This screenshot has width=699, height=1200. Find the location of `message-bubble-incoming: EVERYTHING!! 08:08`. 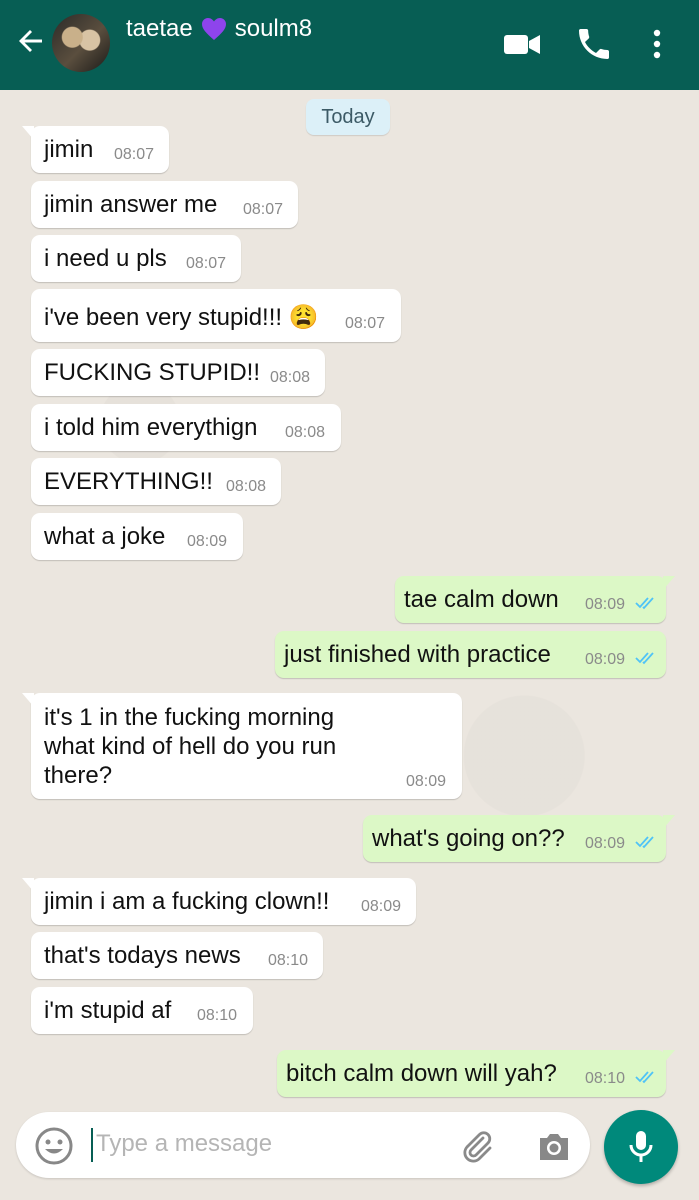

message-bubble-incoming: EVERYTHING!! 08:08 is located at coordinates (156, 481).